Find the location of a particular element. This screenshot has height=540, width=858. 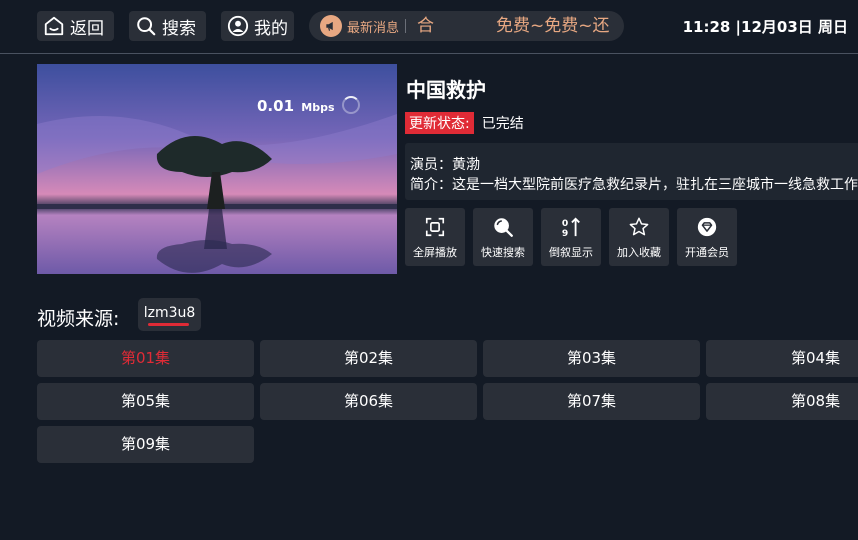

home-icon is located at coordinates (54, 26).